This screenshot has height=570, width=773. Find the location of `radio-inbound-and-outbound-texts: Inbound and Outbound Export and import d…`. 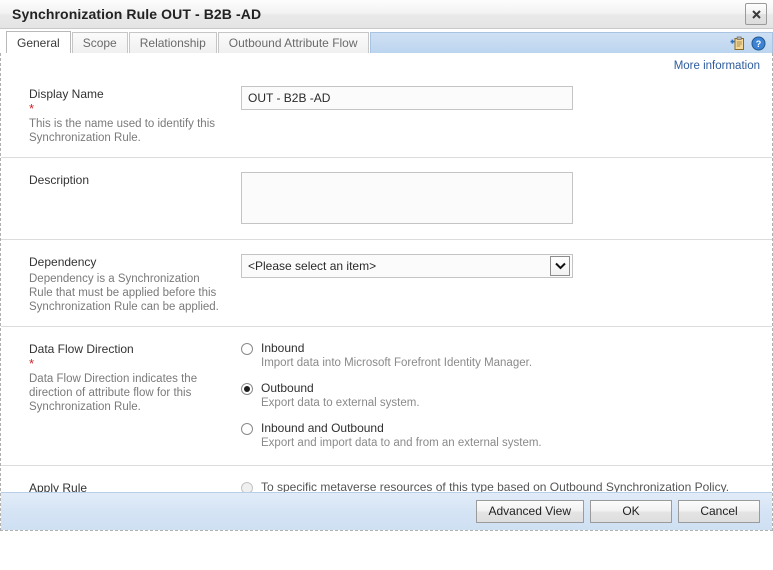

radio-inbound-and-outbound-texts: Inbound and Outbound Export and import d… is located at coordinates (401, 436).